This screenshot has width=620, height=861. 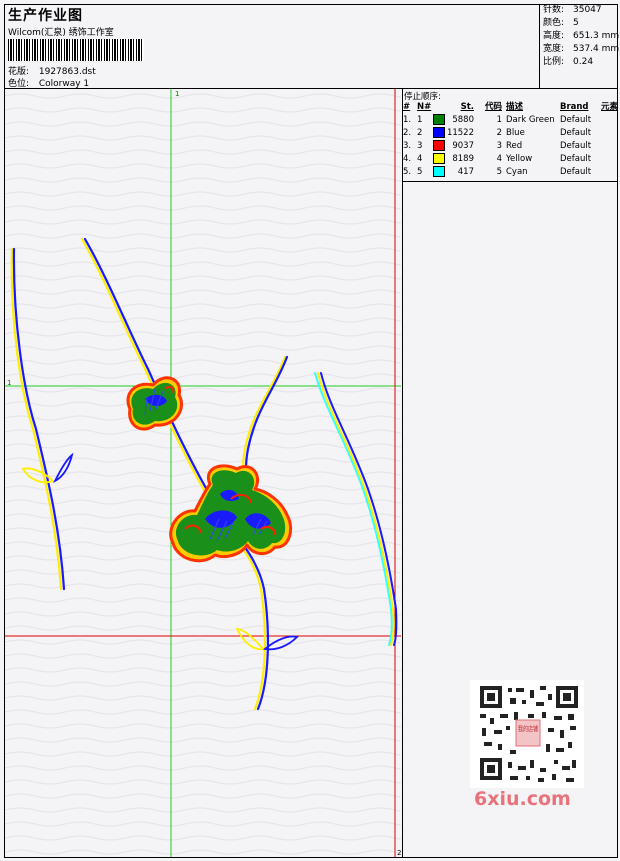 I want to click on barcode, so click(x=76, y=50).